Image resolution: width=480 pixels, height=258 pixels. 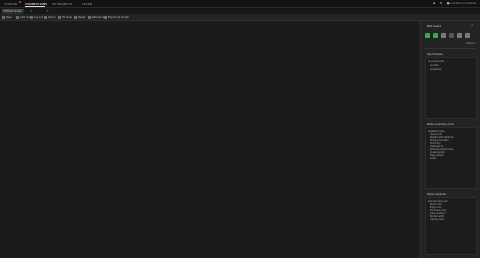 What do you see at coordinates (17, 17) in the screenshot?
I see `add-node-icon` at bounding box center [17, 17].